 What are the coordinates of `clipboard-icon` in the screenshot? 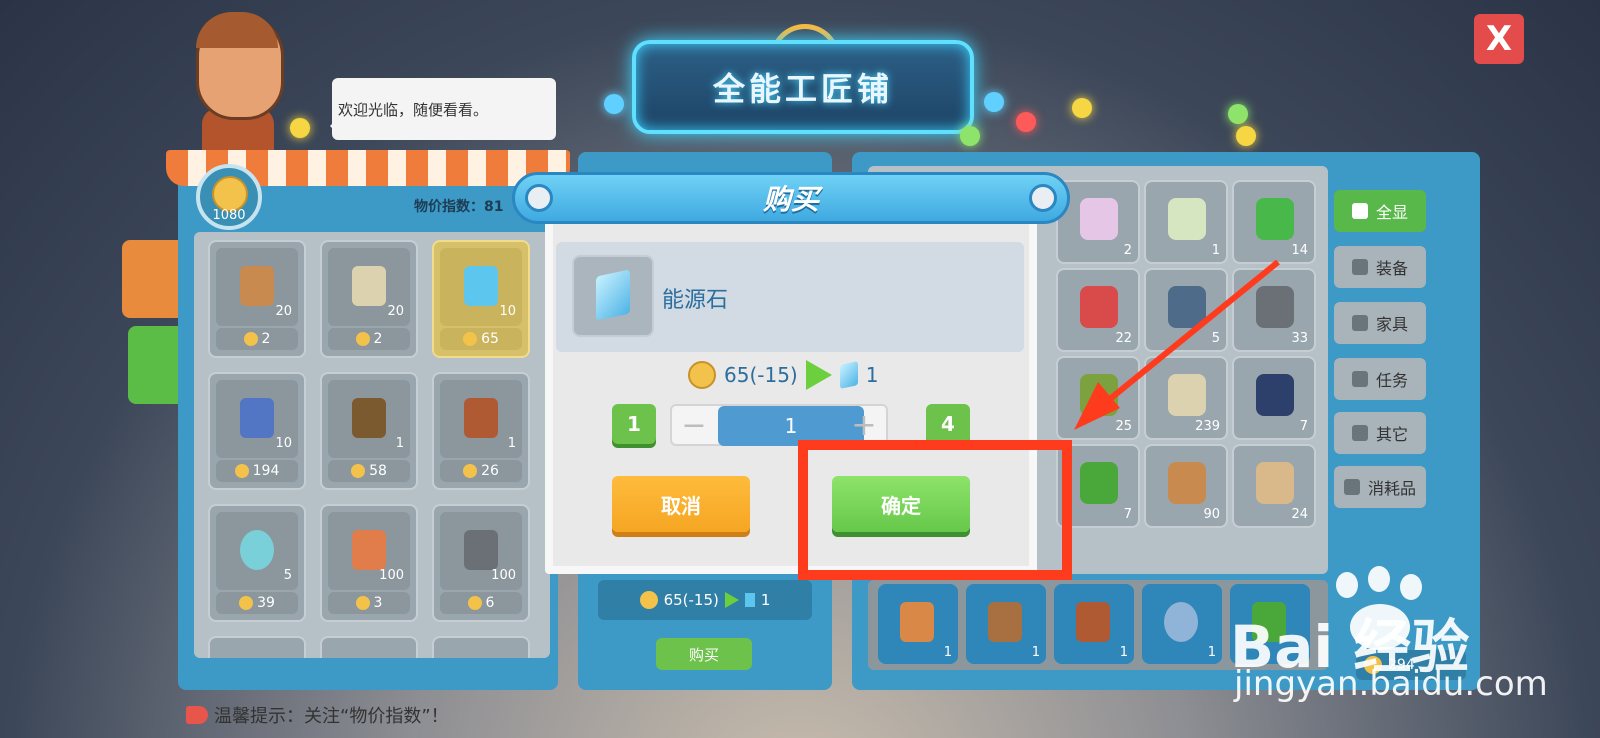 It's located at (1359, 379).